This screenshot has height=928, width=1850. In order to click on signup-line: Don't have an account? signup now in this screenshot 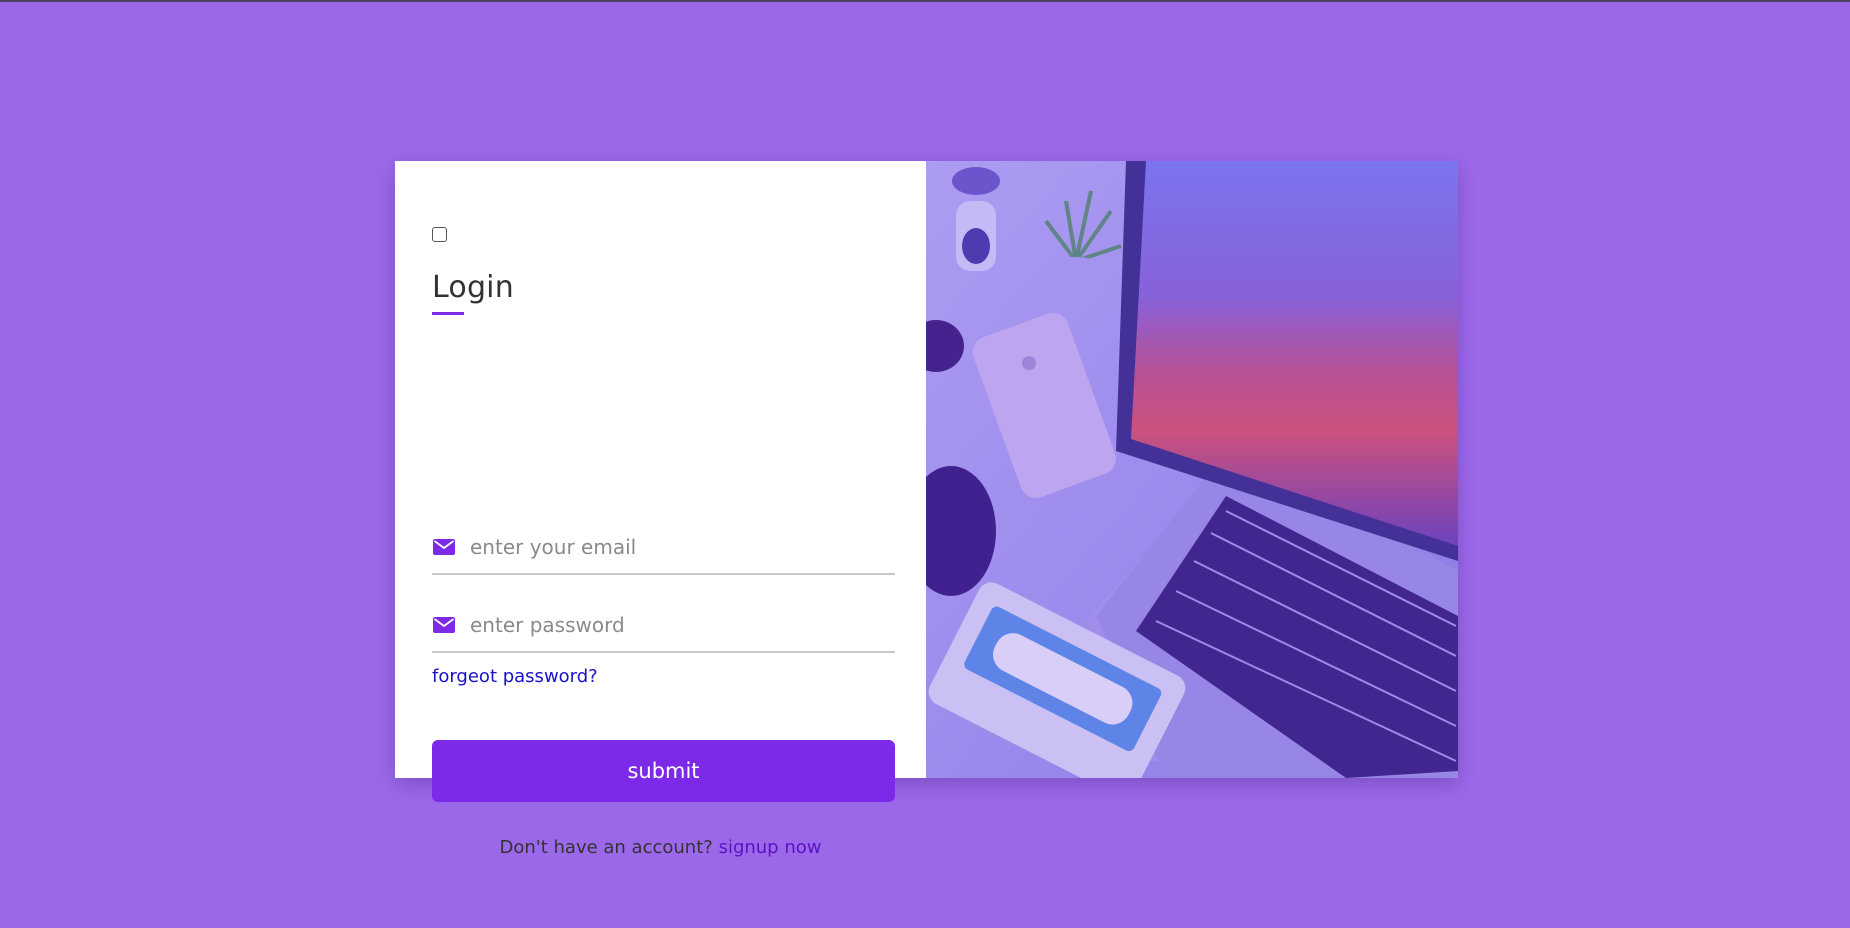, I will do `click(660, 847)`.